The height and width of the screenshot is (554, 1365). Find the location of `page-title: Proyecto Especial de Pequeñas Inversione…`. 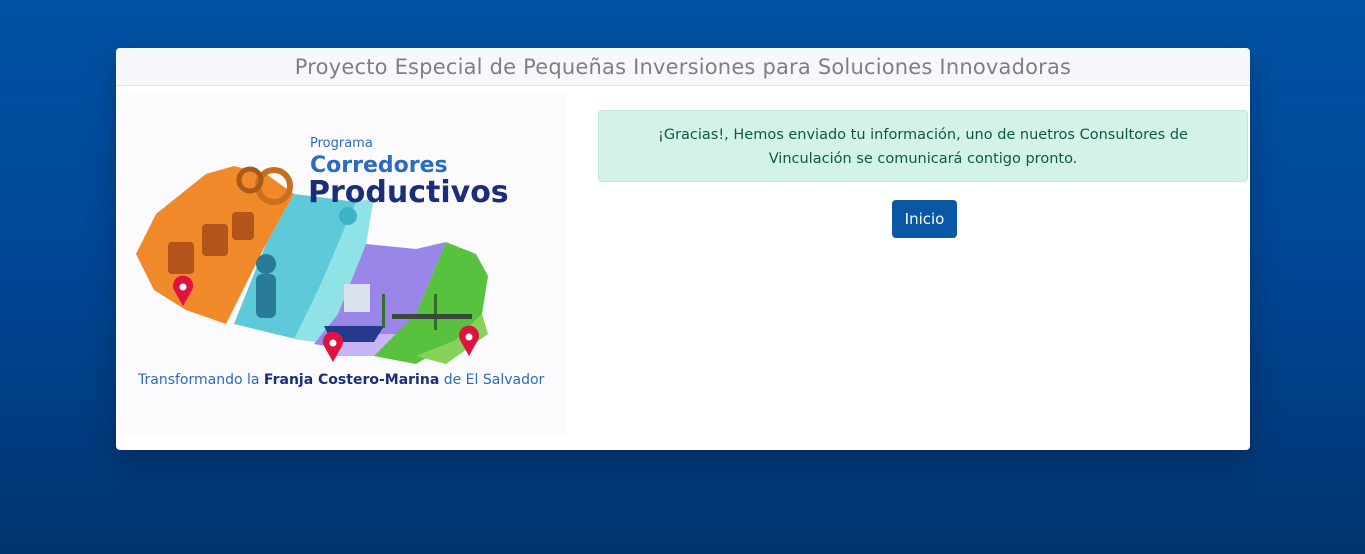

page-title: Proyecto Especial de Pequeñas Inversione… is located at coordinates (683, 66).